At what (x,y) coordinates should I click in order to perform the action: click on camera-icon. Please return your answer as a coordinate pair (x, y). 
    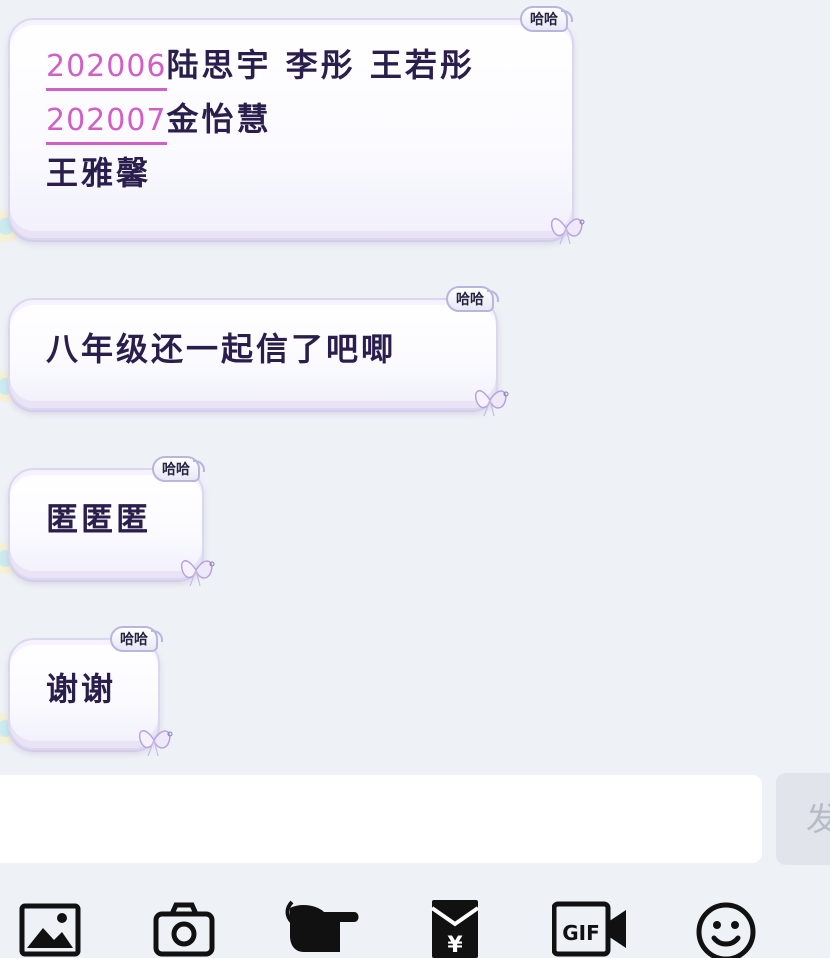
    Looking at the image, I should click on (184, 929).